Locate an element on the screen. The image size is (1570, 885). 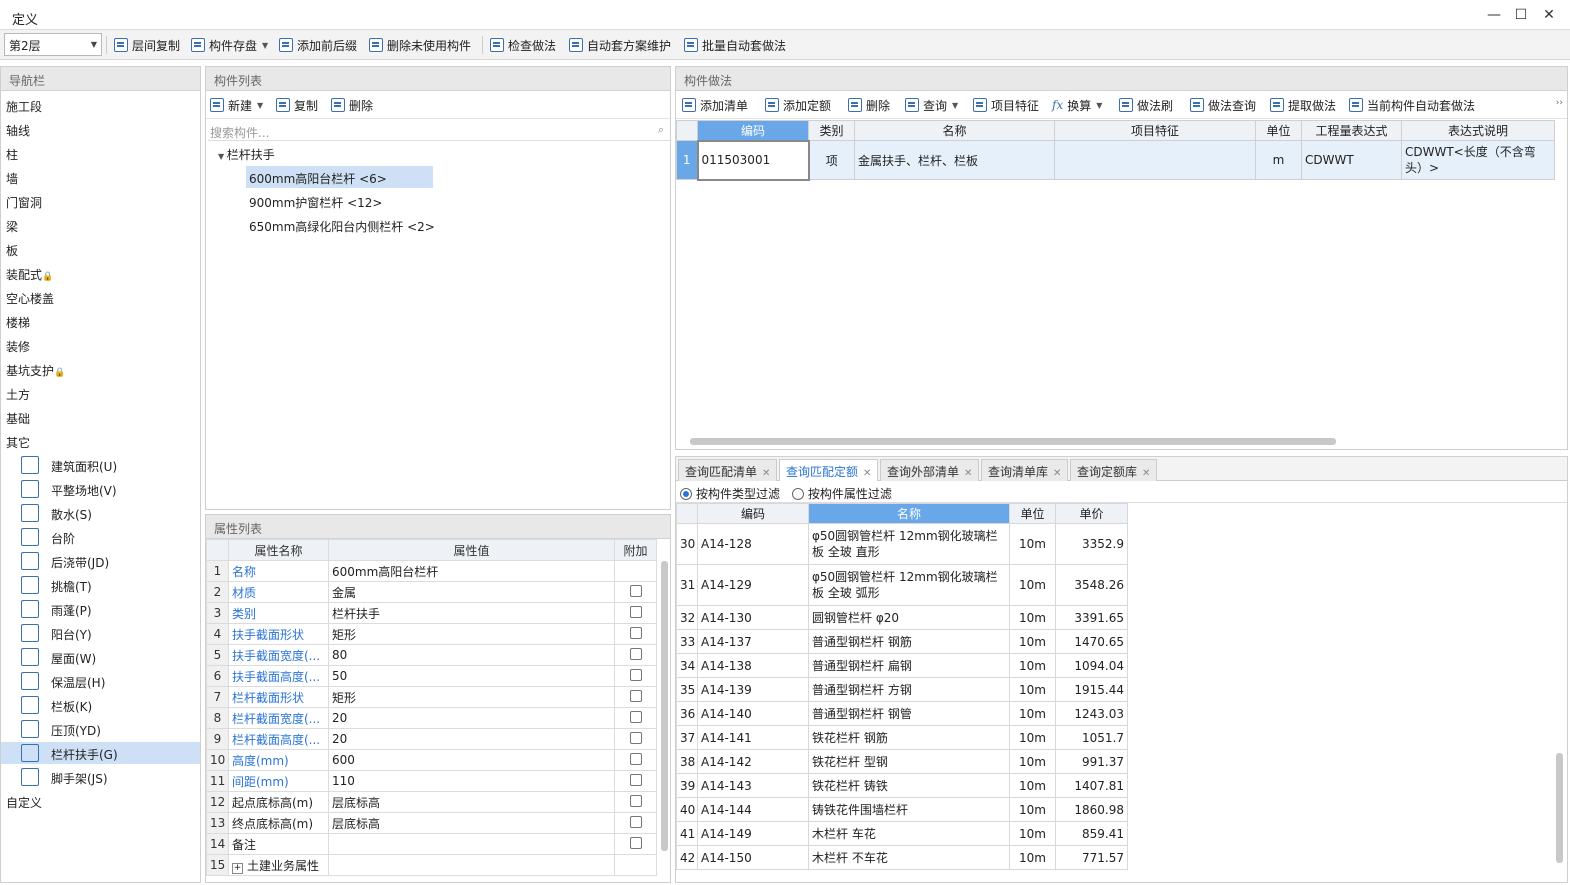
overflow-icon: ›› is located at coordinates (1559, 103).